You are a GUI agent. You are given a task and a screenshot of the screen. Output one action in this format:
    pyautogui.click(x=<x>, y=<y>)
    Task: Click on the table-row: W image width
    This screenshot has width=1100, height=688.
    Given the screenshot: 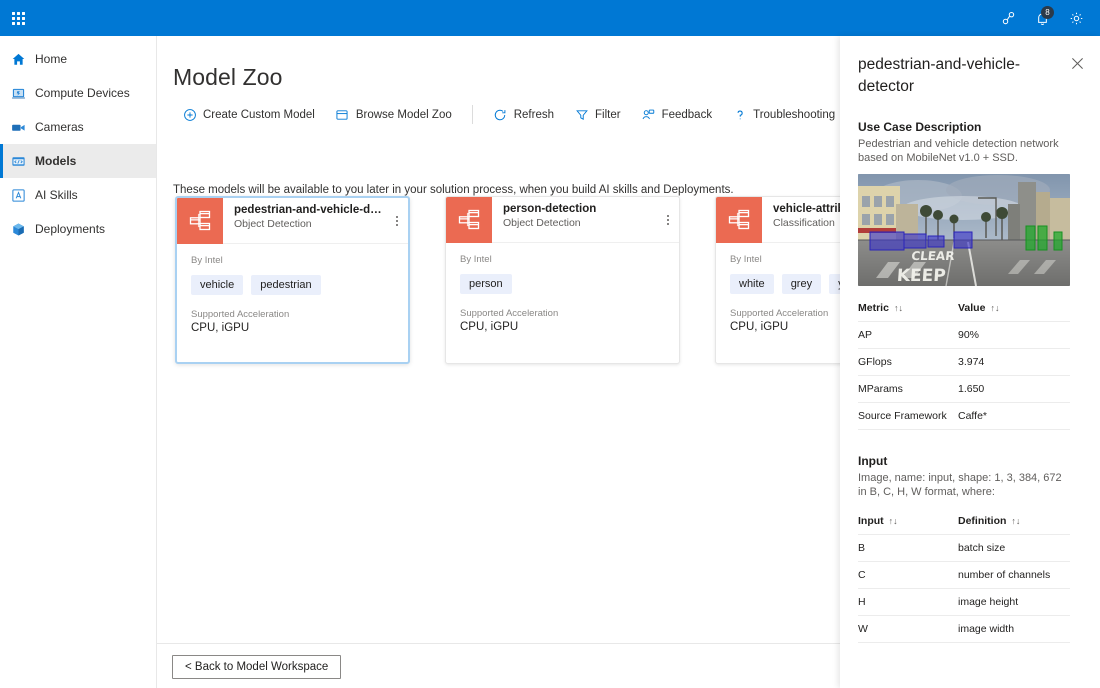 What is the action you would take?
    pyautogui.click(x=964, y=629)
    